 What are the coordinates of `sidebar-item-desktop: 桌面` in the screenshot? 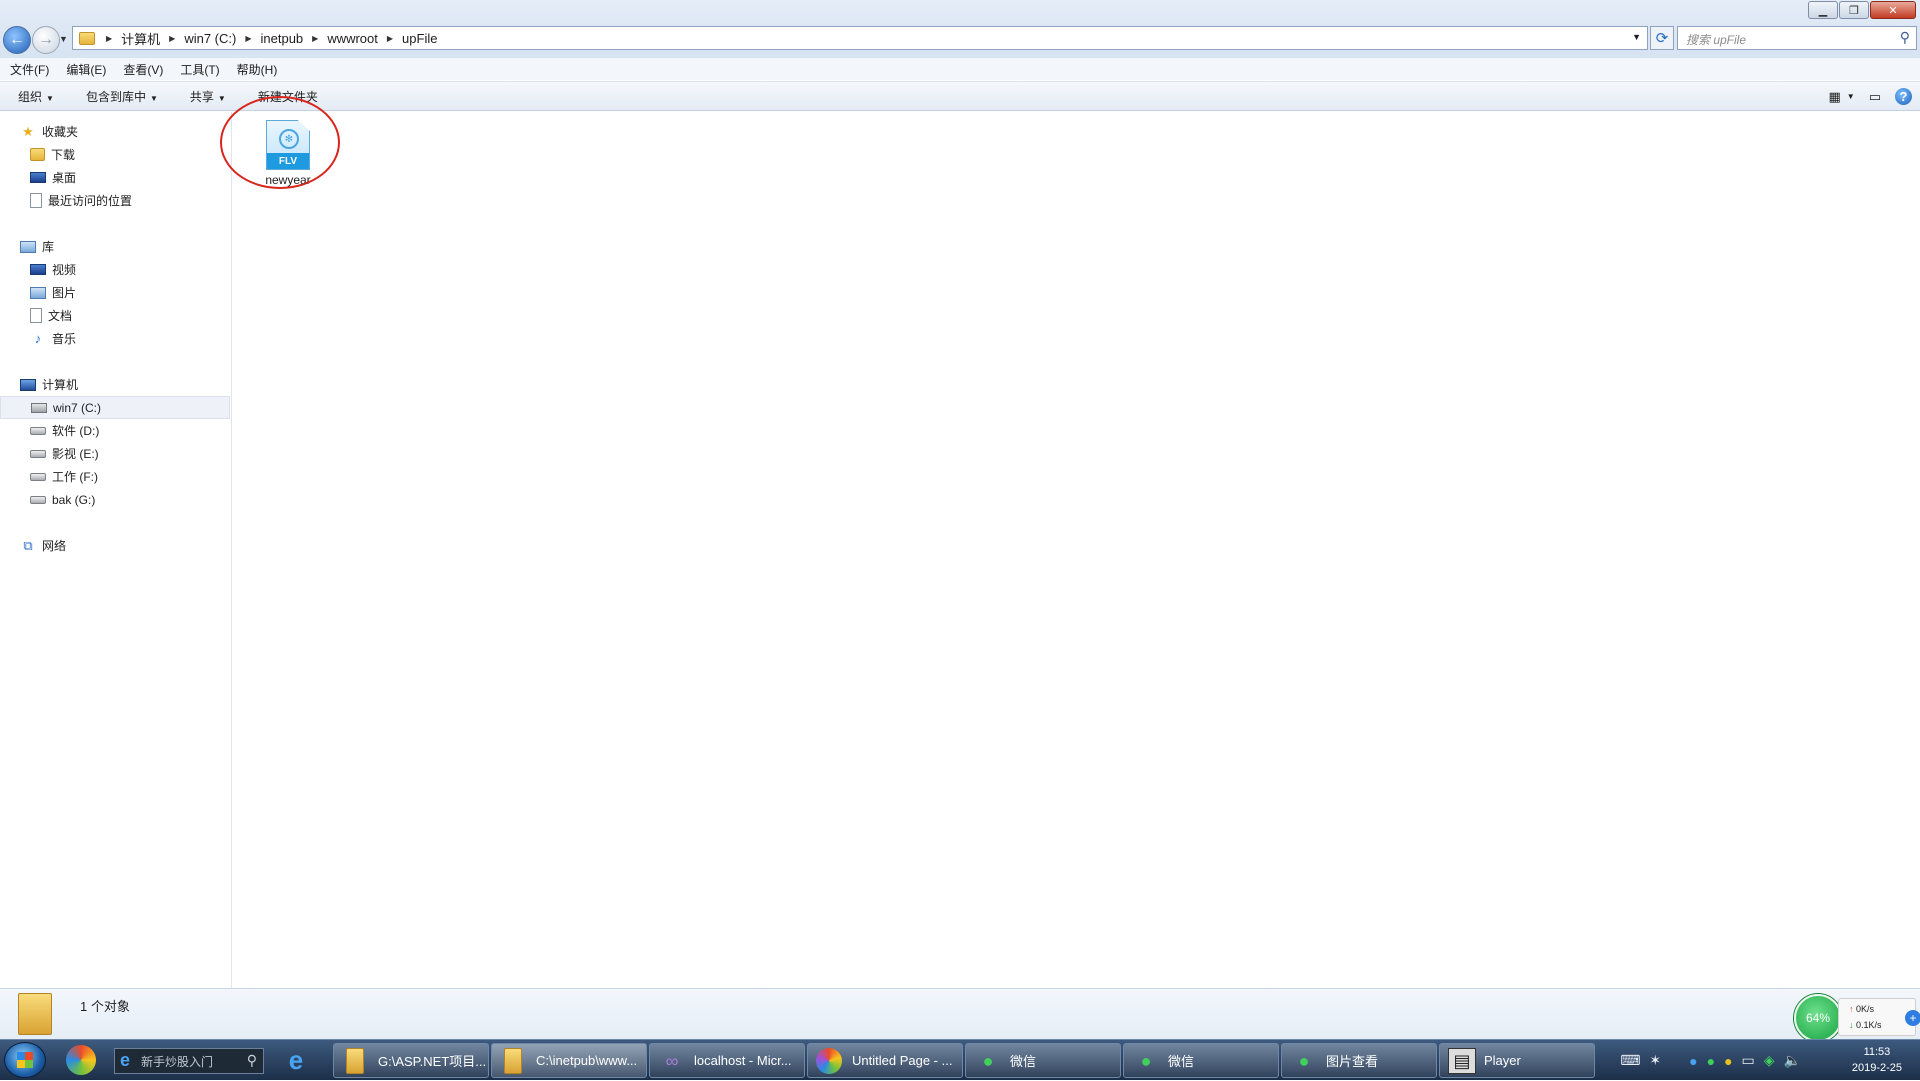 It's located at (115, 177).